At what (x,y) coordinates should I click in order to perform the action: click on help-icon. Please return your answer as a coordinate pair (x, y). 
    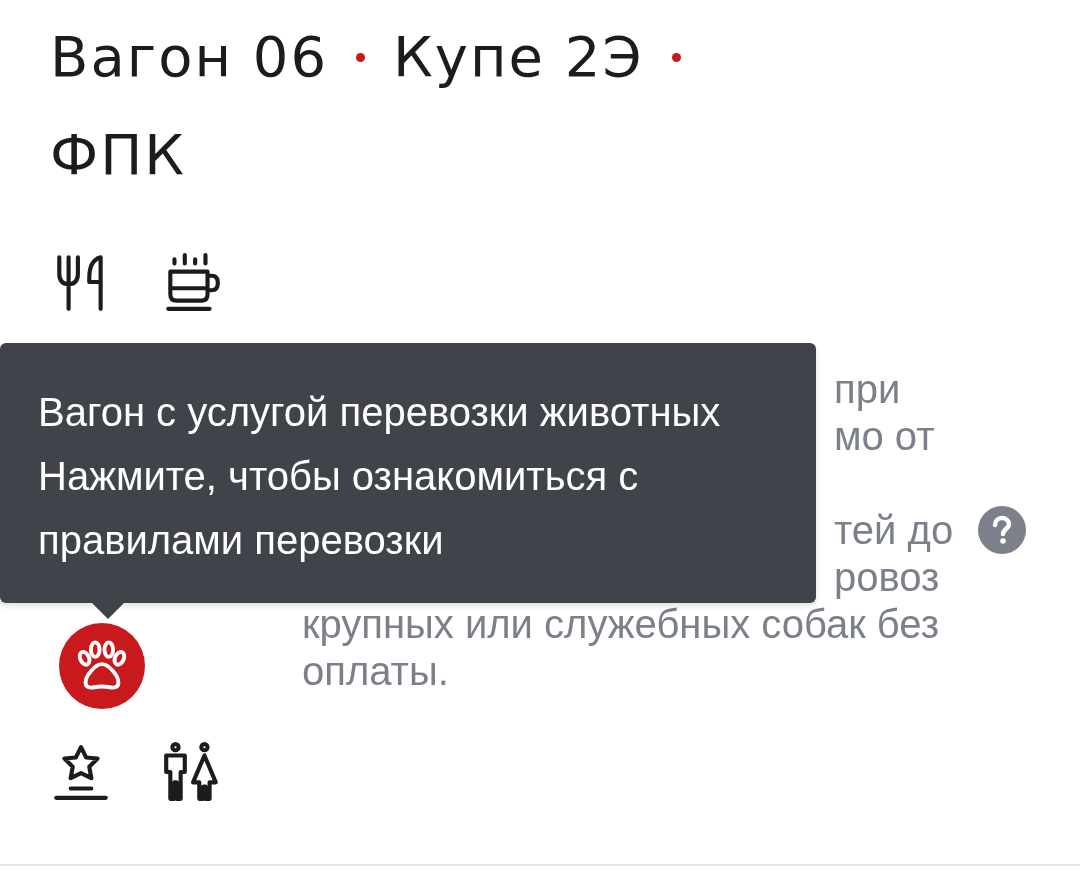
    Looking at the image, I should click on (1002, 530).